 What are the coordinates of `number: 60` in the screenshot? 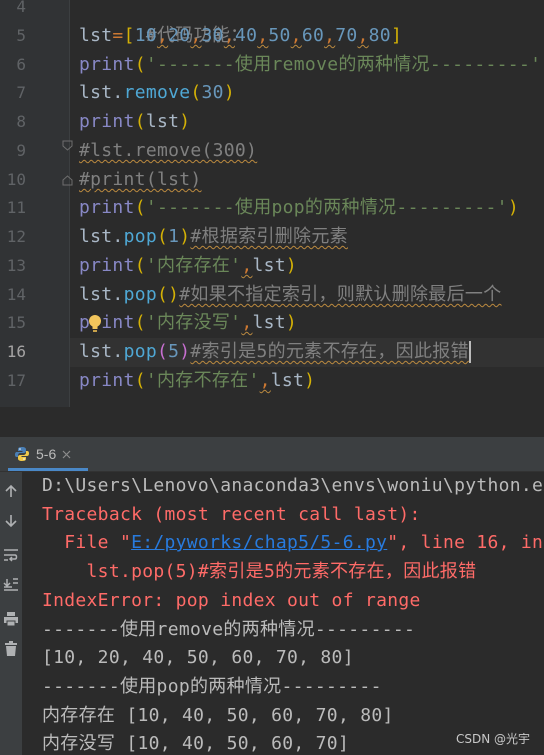 It's located at (313, 35).